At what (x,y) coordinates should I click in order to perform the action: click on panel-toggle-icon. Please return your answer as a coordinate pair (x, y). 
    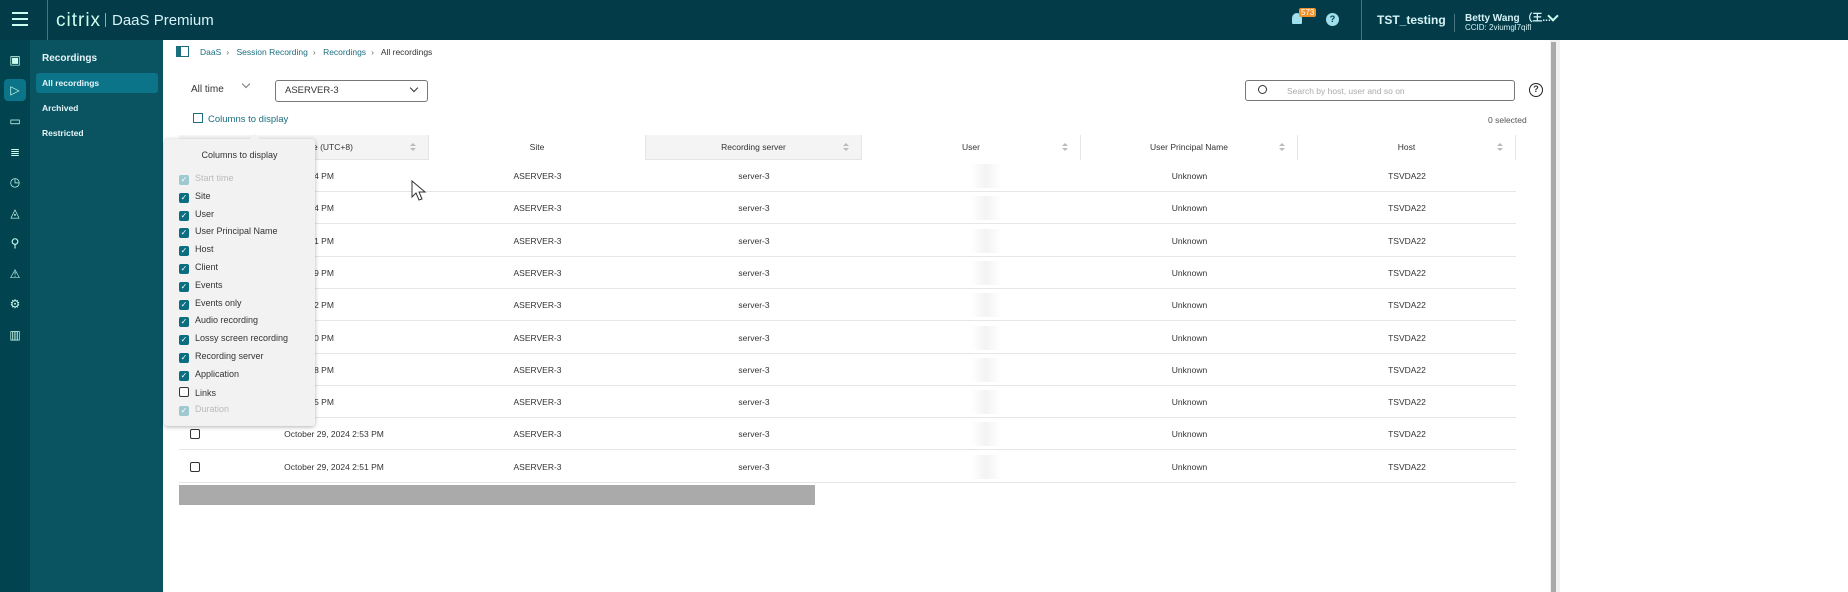
    Looking at the image, I should click on (182, 51).